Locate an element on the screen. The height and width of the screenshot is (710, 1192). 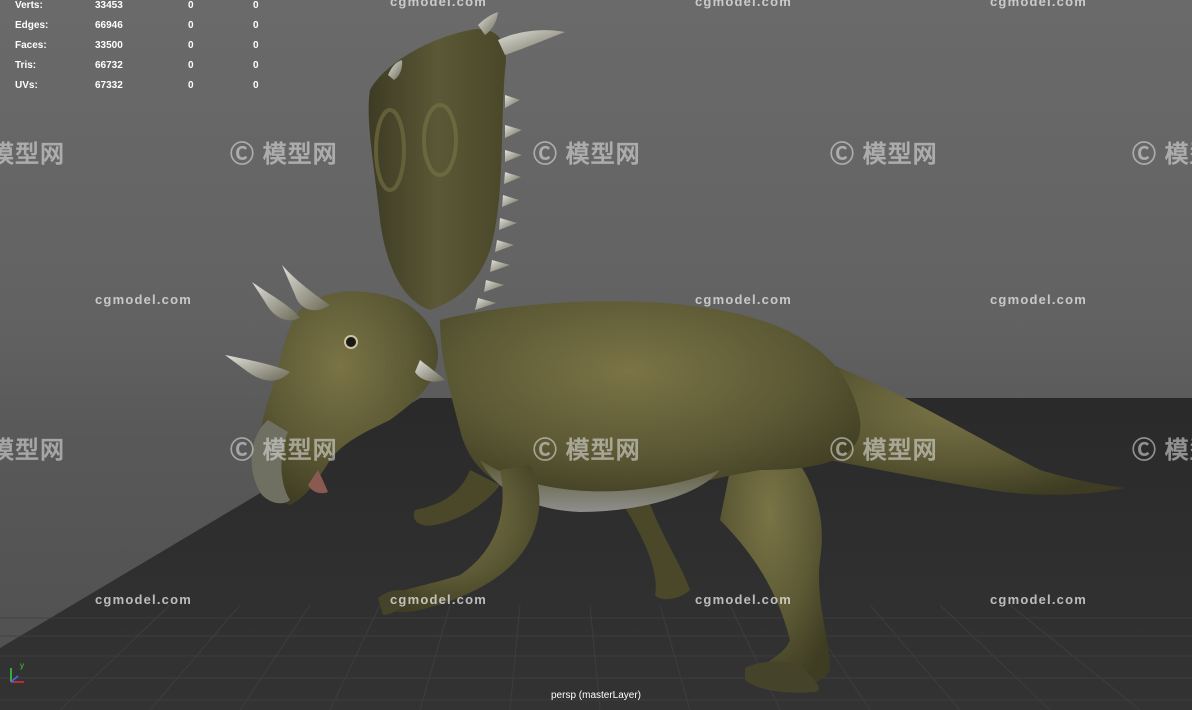
watermark-logo-2: Ⓒ 模型网 is located at coordinates (284, 154).